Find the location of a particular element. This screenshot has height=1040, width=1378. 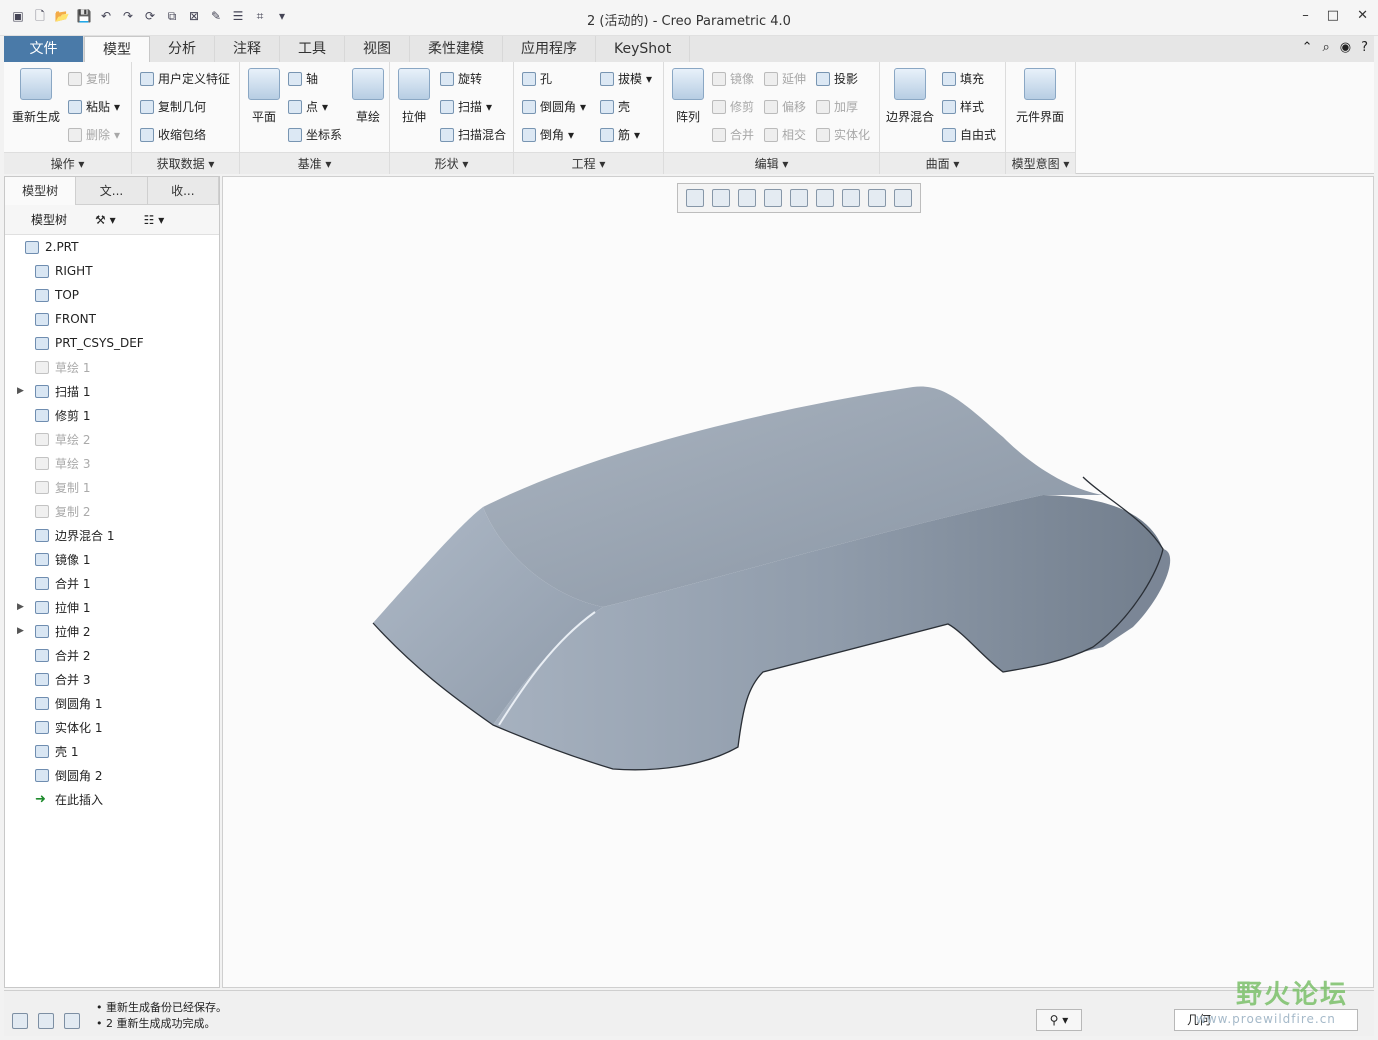

tab-annotate: 注释 is located at coordinates (247, 49).